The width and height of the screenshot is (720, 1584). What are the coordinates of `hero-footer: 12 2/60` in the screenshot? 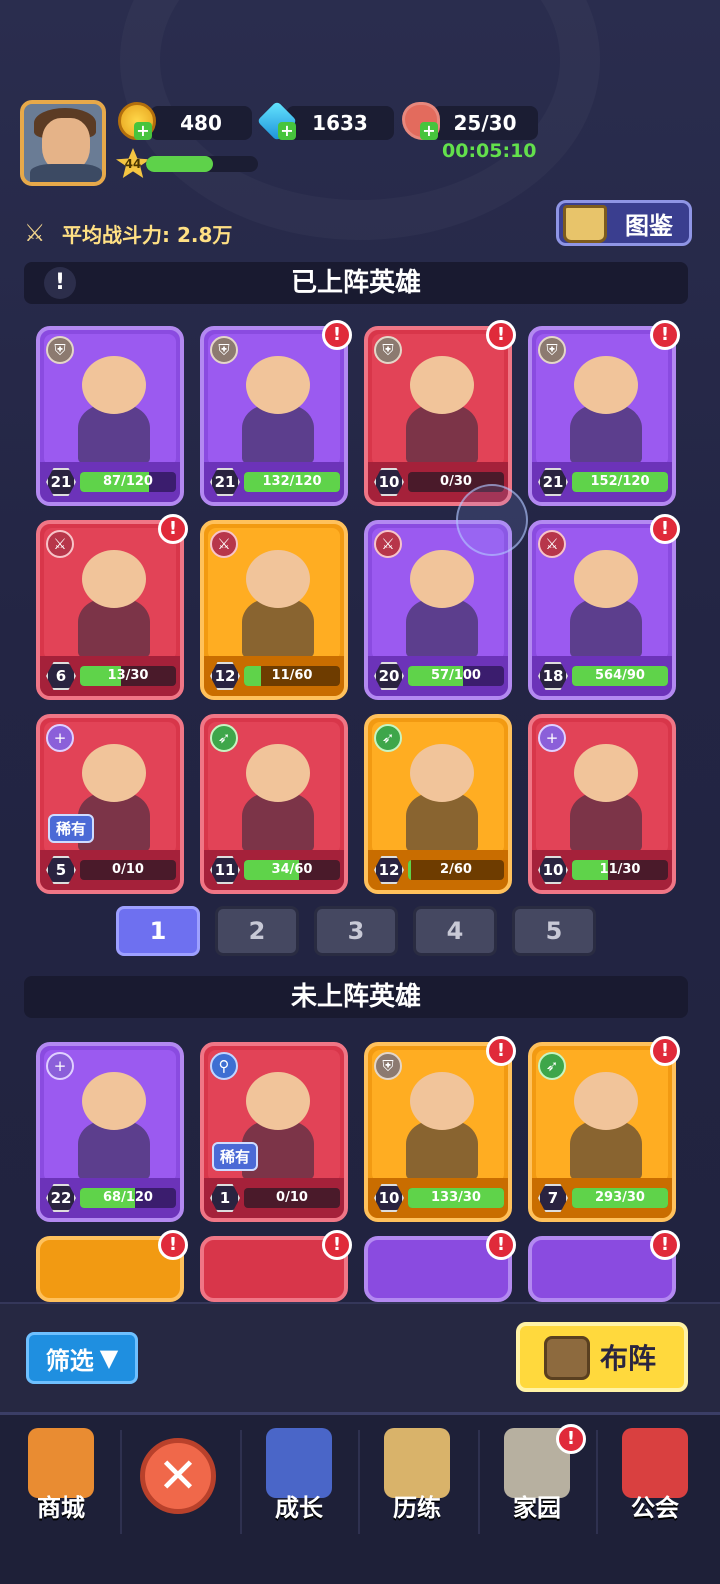 It's located at (438, 870).